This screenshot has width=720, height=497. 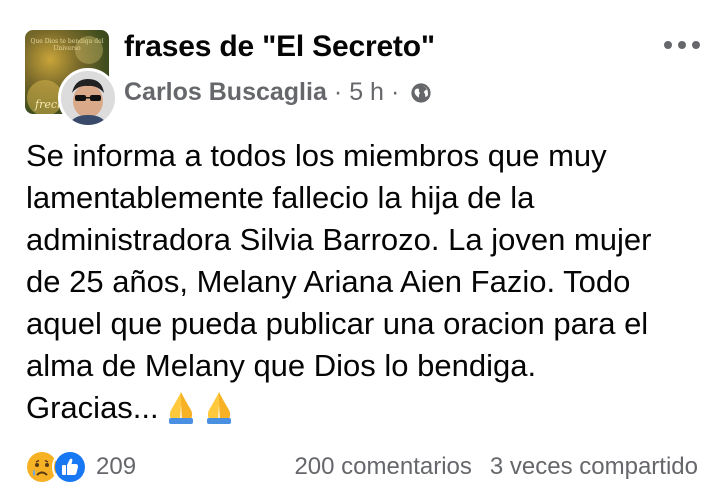 I want to click on author-photo-icon, so click(x=88, y=98).